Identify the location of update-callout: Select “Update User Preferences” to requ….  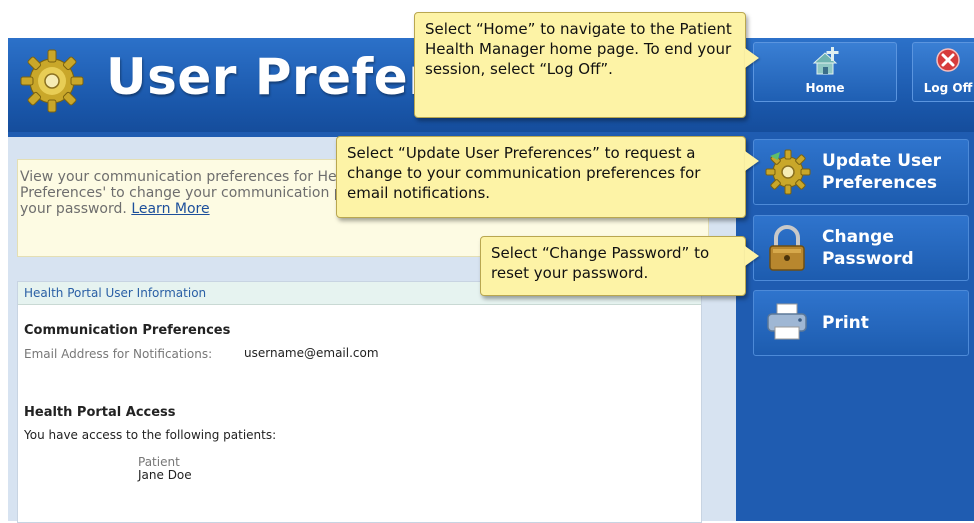
(541, 177).